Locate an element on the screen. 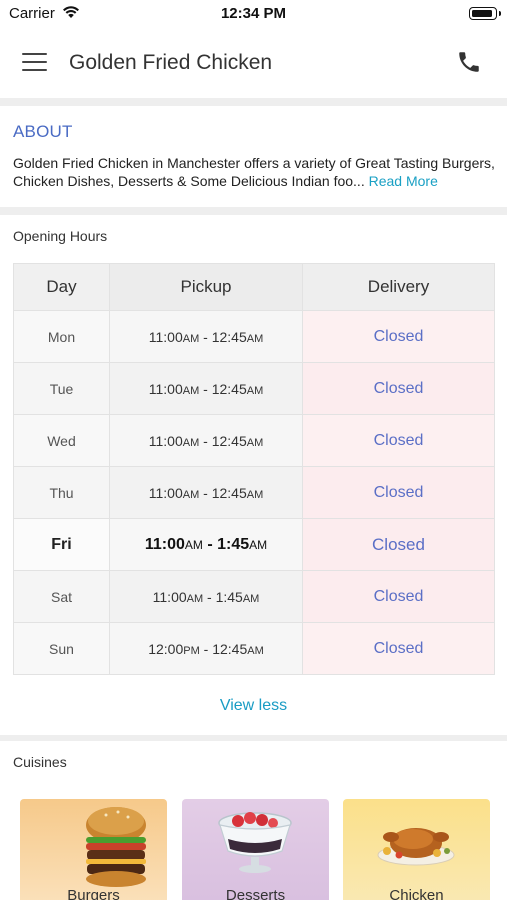 The width and height of the screenshot is (507, 900). day-cell: Sat is located at coordinates (61, 596).